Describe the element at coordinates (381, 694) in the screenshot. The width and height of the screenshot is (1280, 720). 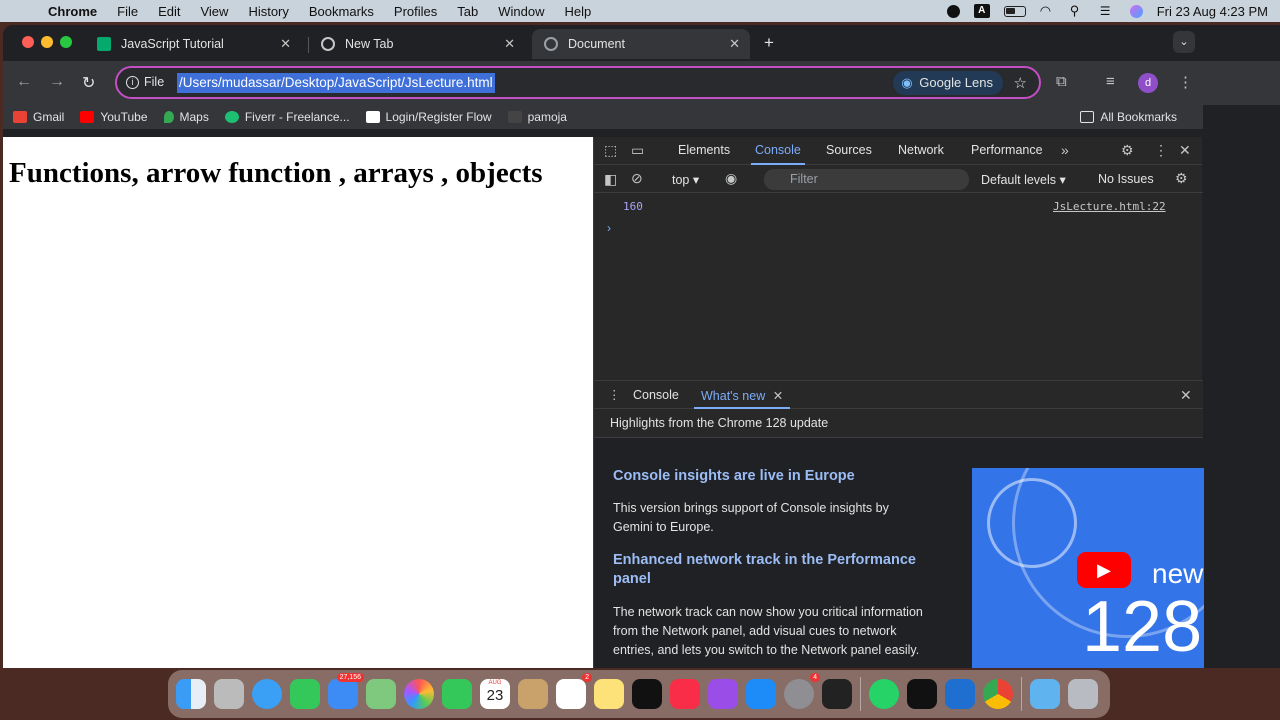
I see `maps-app-icon` at that location.